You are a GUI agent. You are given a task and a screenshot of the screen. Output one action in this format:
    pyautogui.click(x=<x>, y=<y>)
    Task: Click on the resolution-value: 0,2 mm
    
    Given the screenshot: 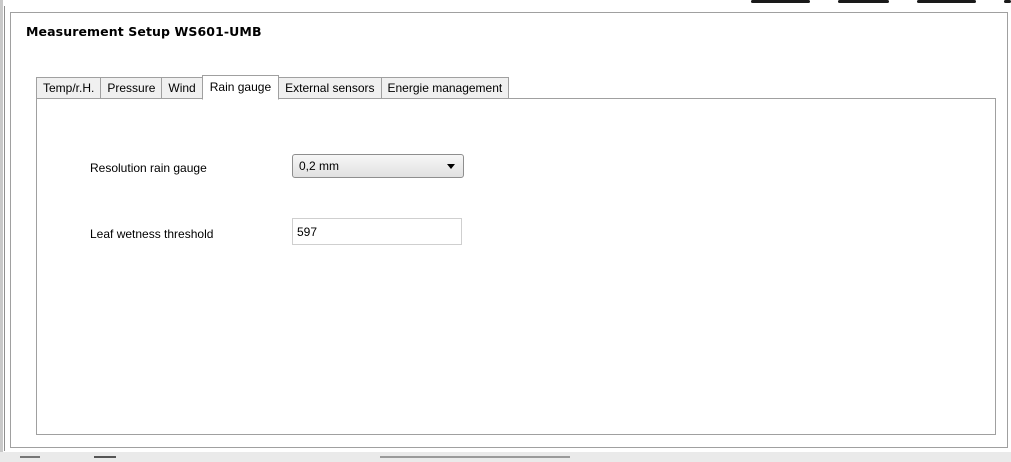 What is the action you would take?
    pyautogui.click(x=319, y=166)
    